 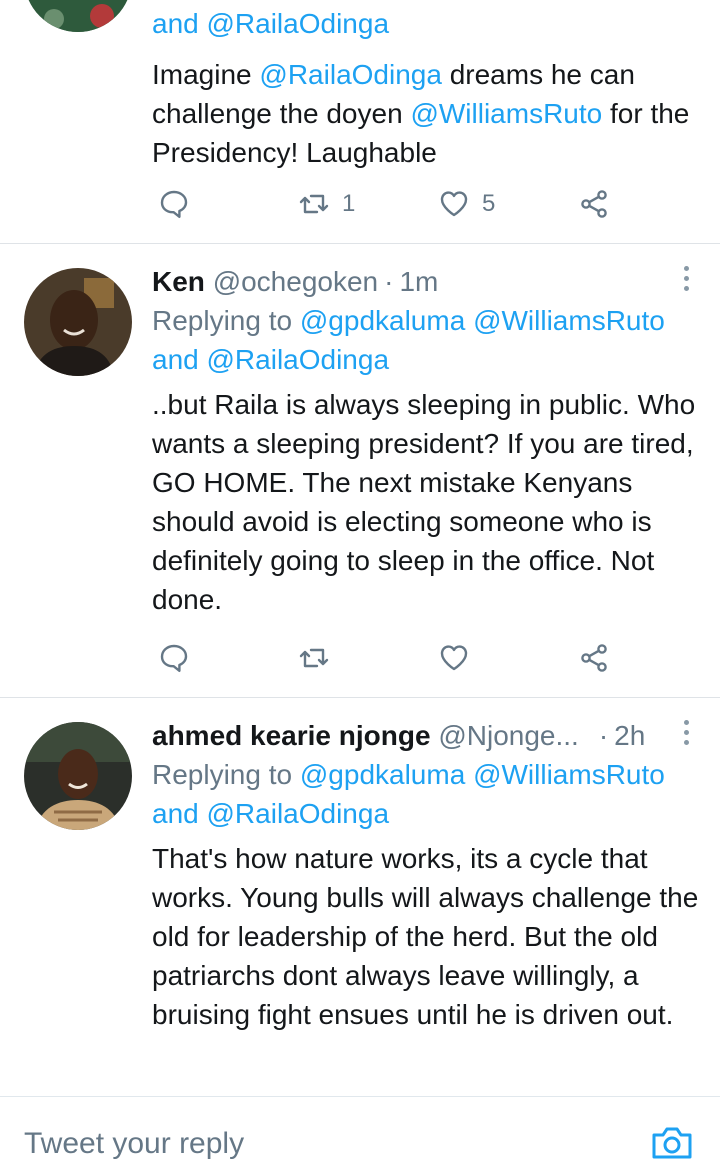 What do you see at coordinates (489, 203) in the screenshot?
I see `like-count: 5` at bounding box center [489, 203].